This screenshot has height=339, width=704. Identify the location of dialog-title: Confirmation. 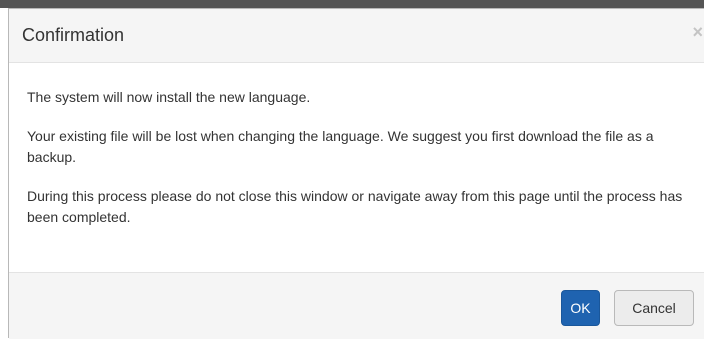
(73, 35).